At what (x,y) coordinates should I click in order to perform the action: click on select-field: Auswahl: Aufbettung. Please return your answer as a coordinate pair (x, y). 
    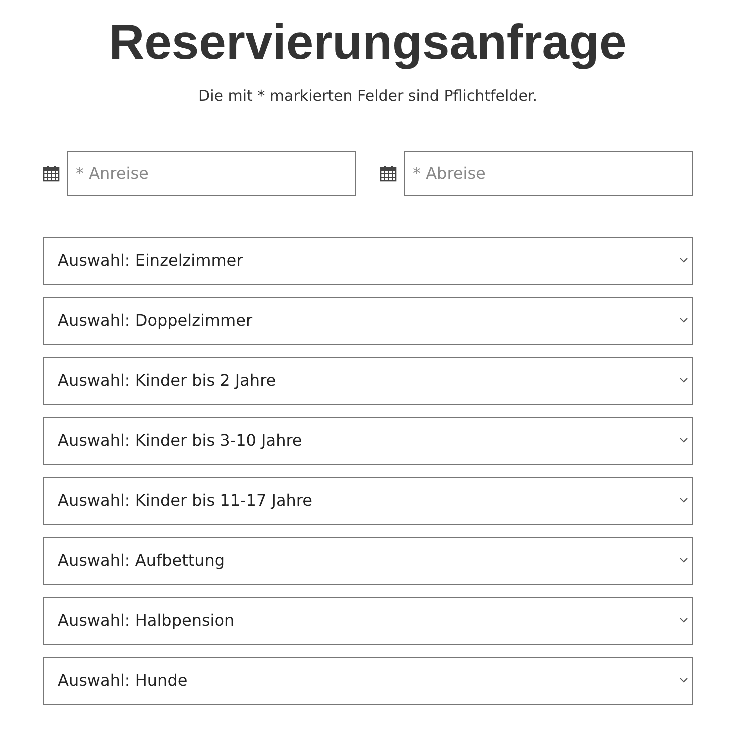
    Looking at the image, I should click on (368, 560).